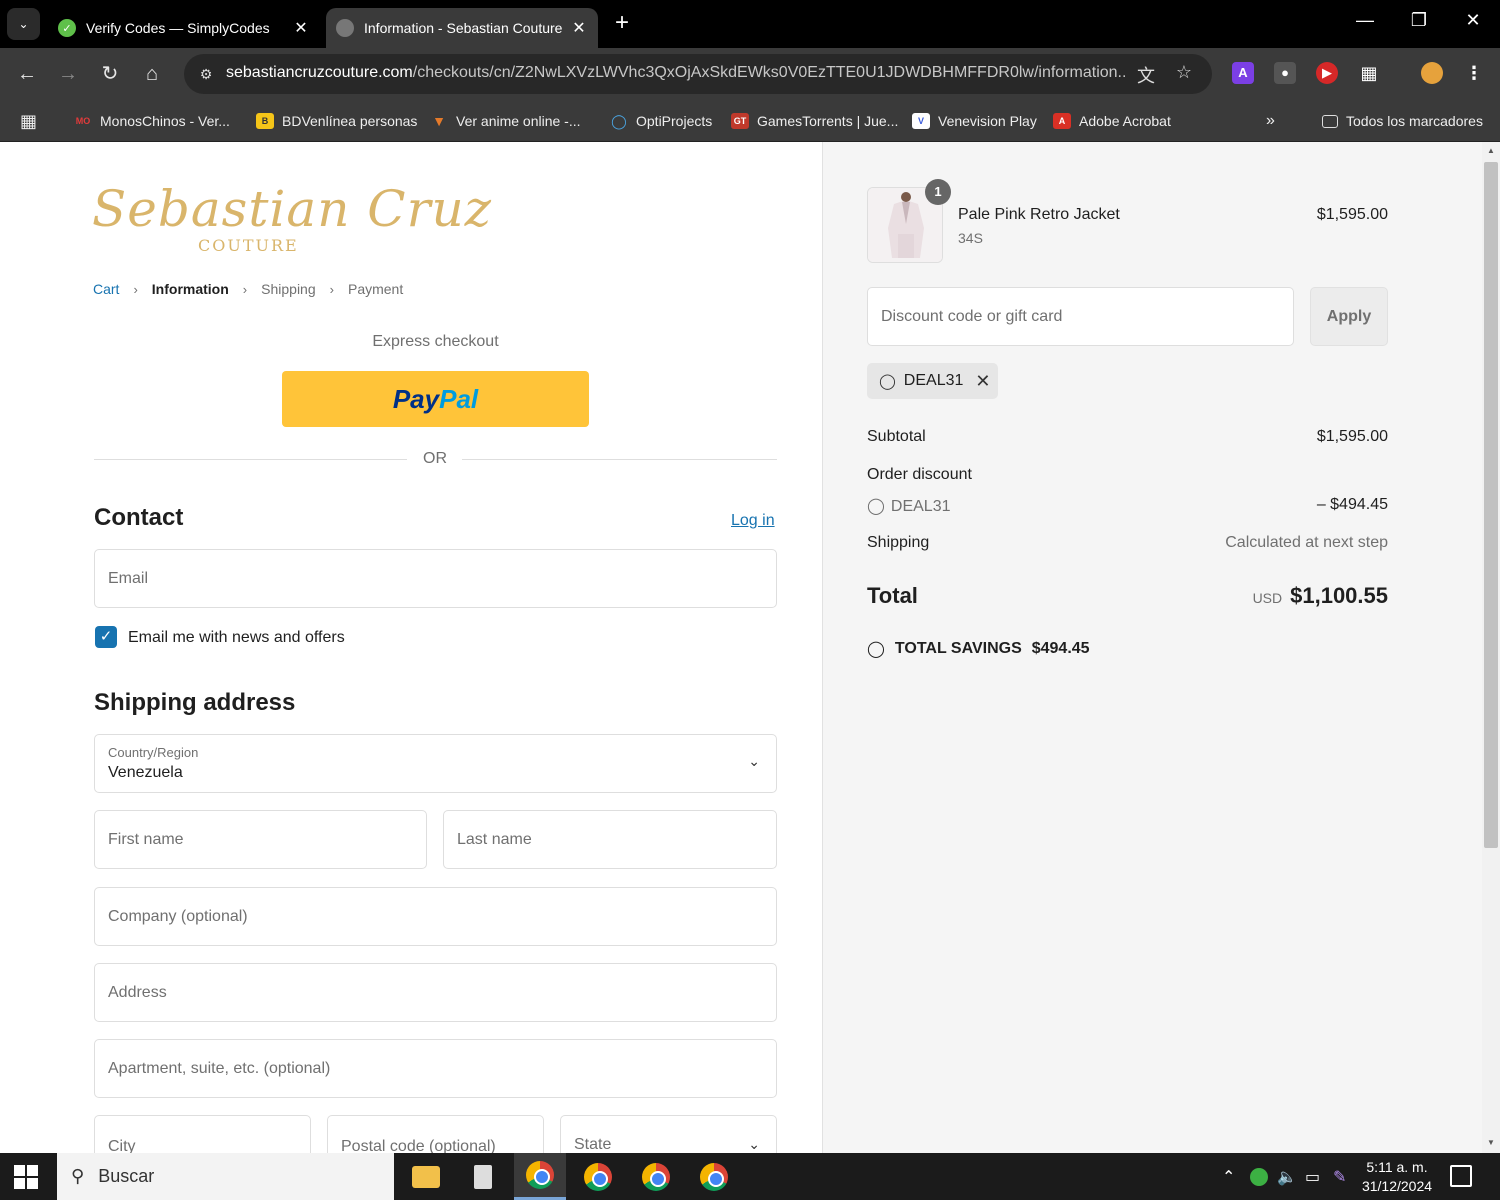 This screenshot has height=1200, width=1500. What do you see at coordinates (1491, 505) in the screenshot?
I see `scrollbar-thumb` at bounding box center [1491, 505].